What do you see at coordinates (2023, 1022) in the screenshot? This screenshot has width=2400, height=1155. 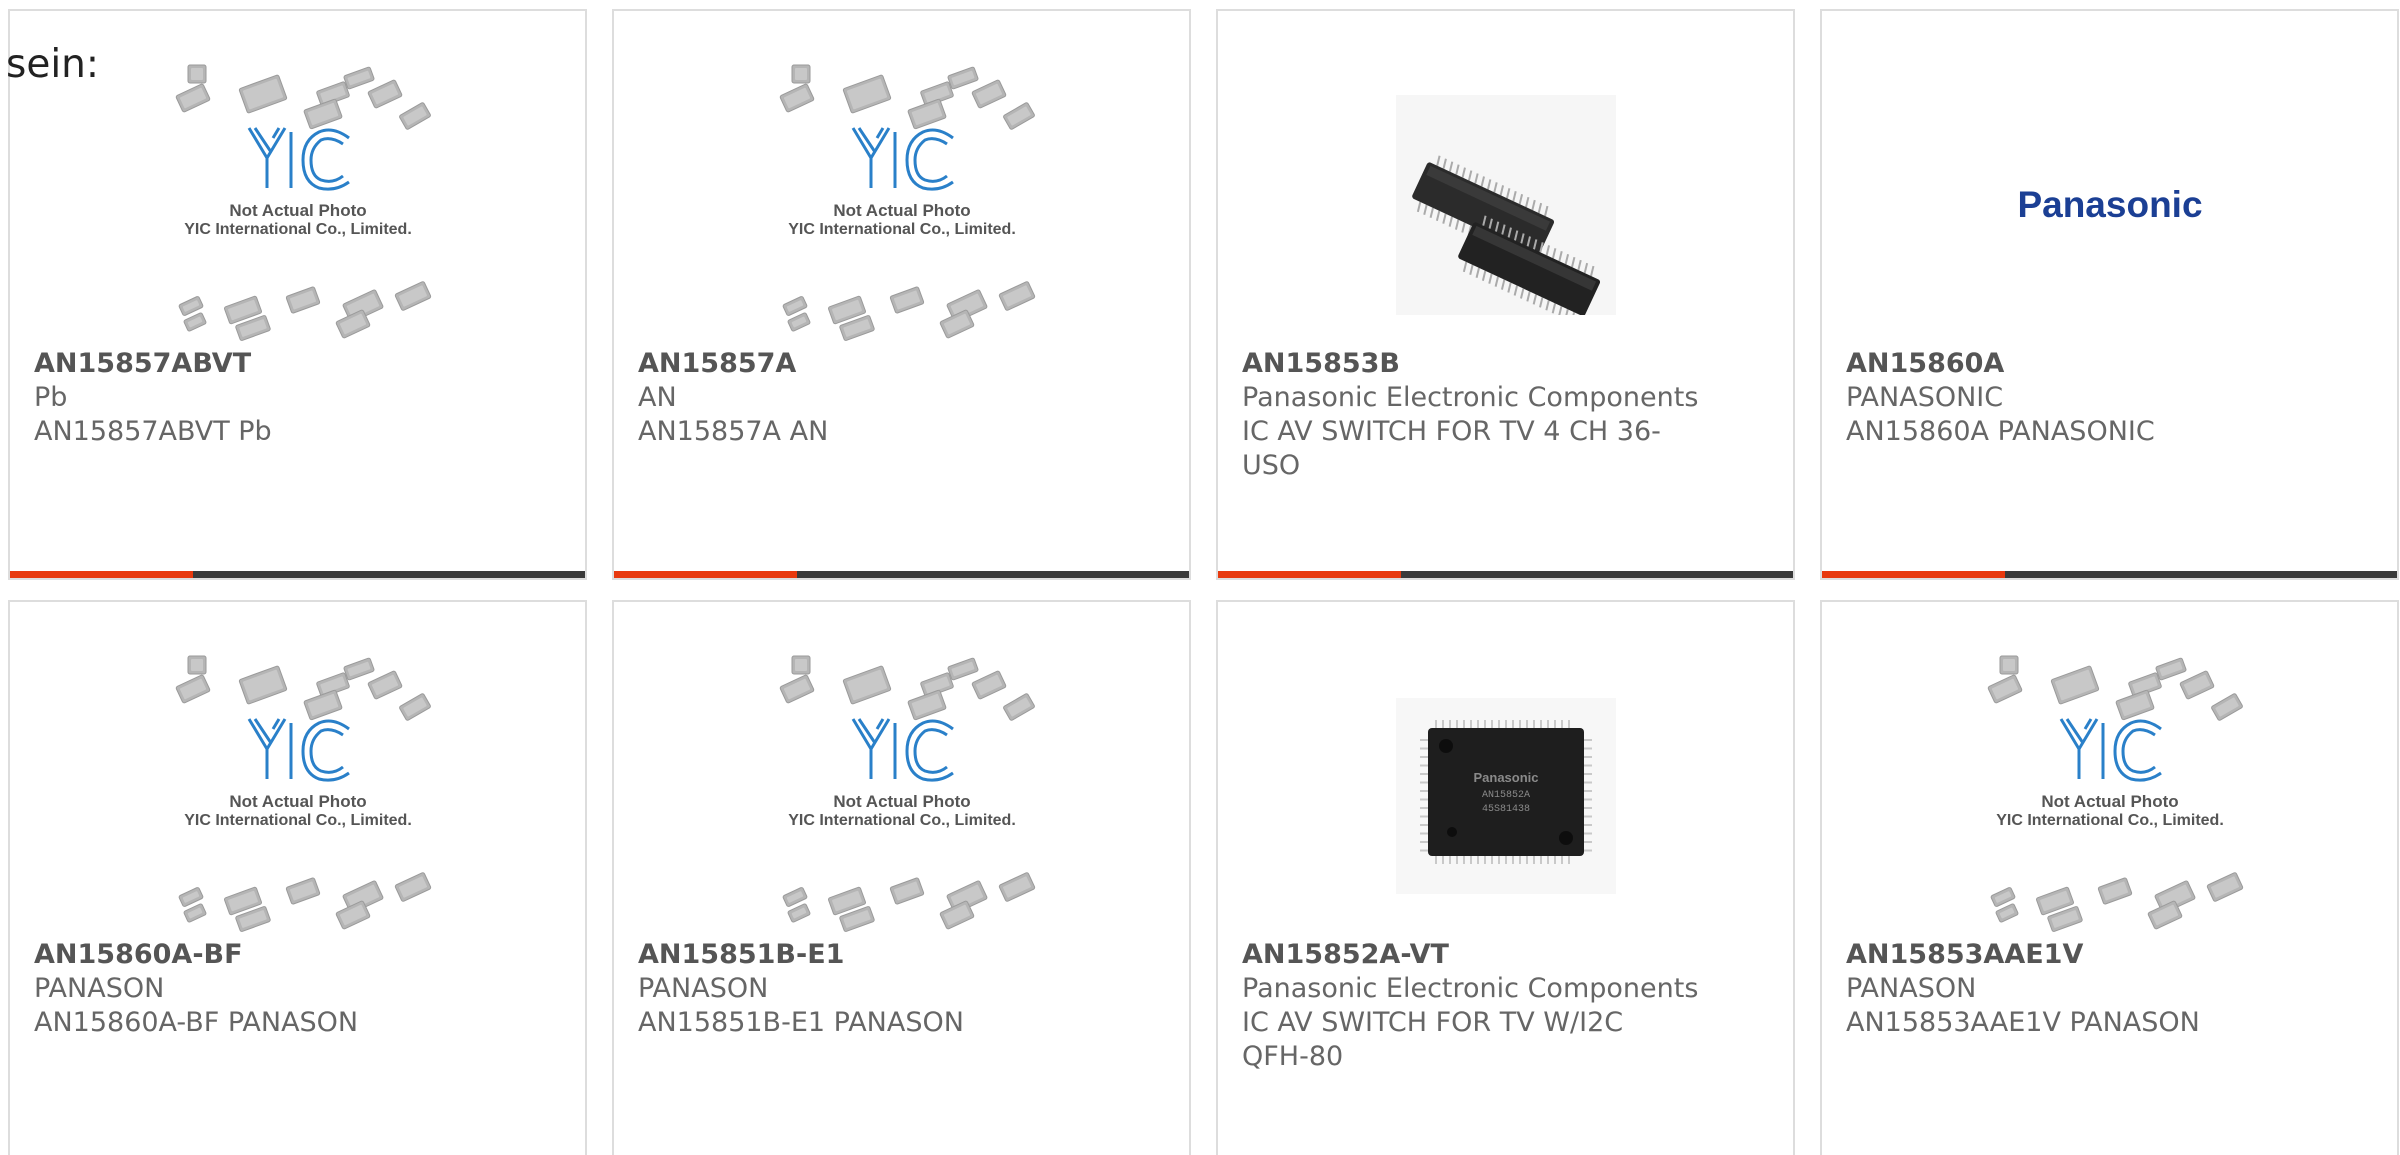 I see `product-description: AN15853AAE1V PANASON` at bounding box center [2023, 1022].